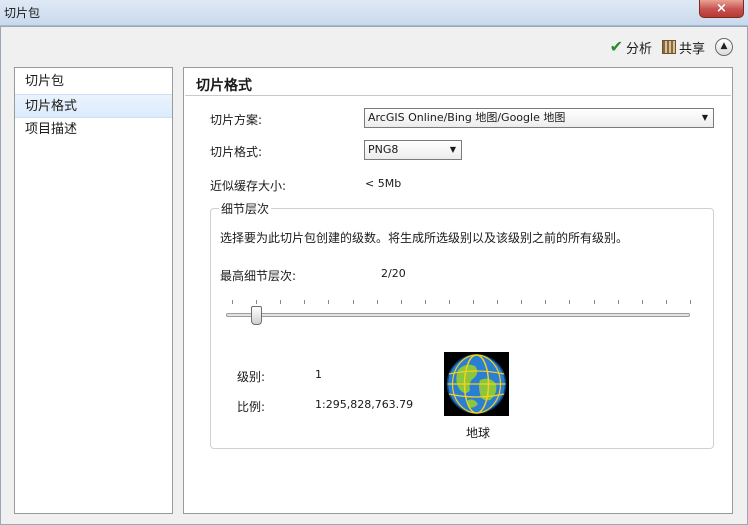 The height and width of the screenshot is (525, 748). I want to click on max-lod-value: 2/20, so click(393, 273).